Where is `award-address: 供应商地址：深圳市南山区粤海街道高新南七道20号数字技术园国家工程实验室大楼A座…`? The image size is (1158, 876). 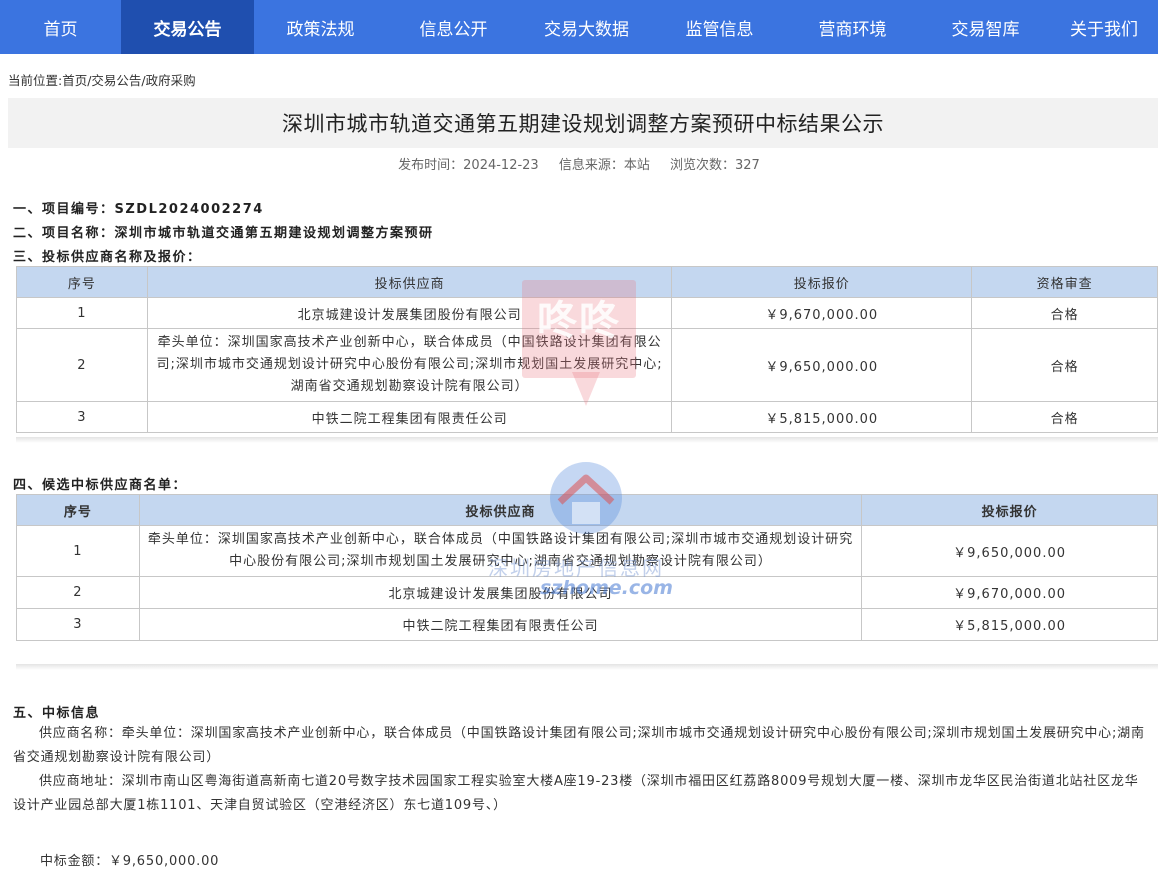 award-address: 供应商地址：深圳市南山区粤海街道高新南七道20号数字技术园国家工程实验室大楼A座… is located at coordinates (576, 793).